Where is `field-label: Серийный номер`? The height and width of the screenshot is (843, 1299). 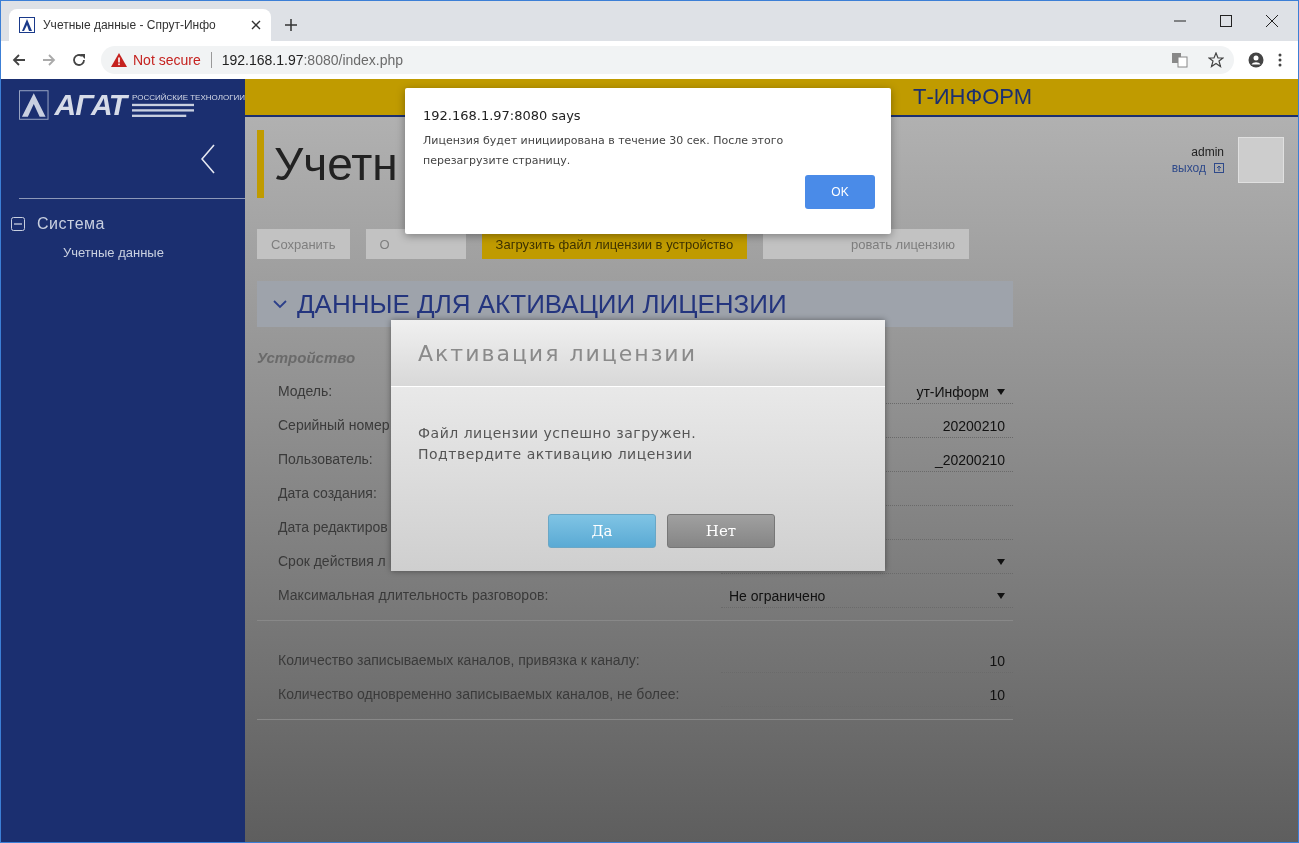 field-label: Серийный номер is located at coordinates (334, 426).